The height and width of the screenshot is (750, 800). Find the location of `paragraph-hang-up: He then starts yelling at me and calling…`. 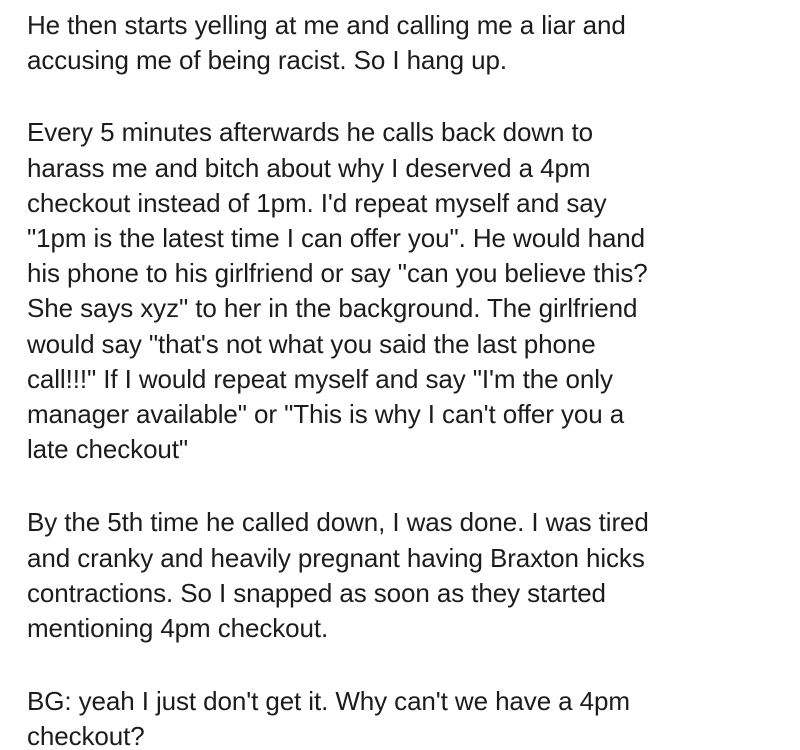

paragraph-hang-up: He then starts yelling at me and calling… is located at coordinates (403, 43).